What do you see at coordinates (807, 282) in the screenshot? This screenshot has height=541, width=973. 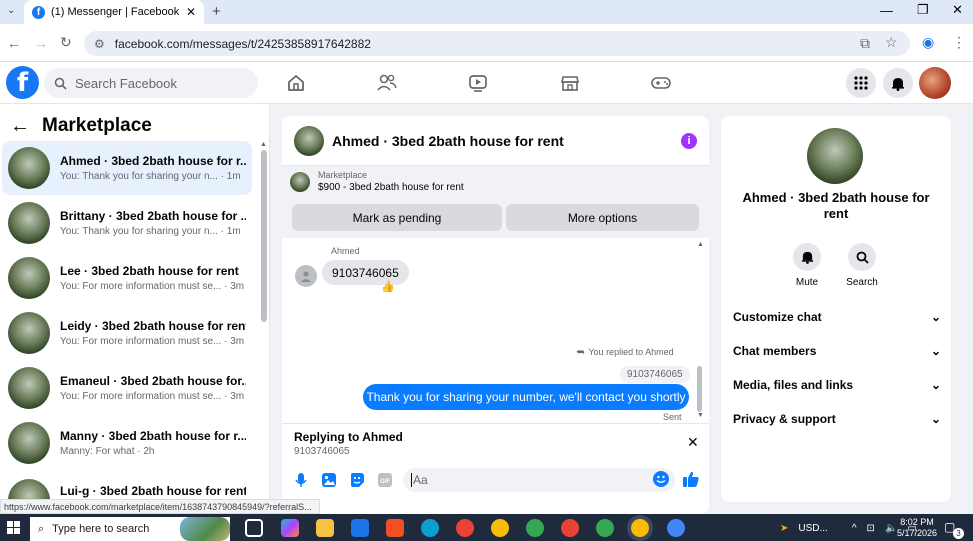 I see `mute-label: Mute` at bounding box center [807, 282].